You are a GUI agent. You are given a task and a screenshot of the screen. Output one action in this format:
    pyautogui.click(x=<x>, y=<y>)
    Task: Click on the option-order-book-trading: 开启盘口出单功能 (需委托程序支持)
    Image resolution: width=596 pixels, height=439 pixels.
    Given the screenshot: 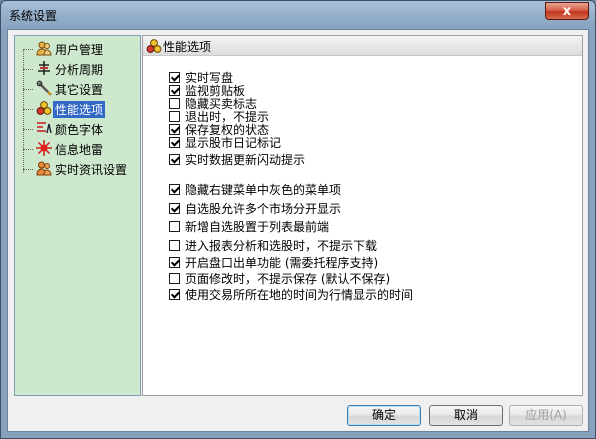 What is the action you would take?
    pyautogui.click(x=369, y=263)
    